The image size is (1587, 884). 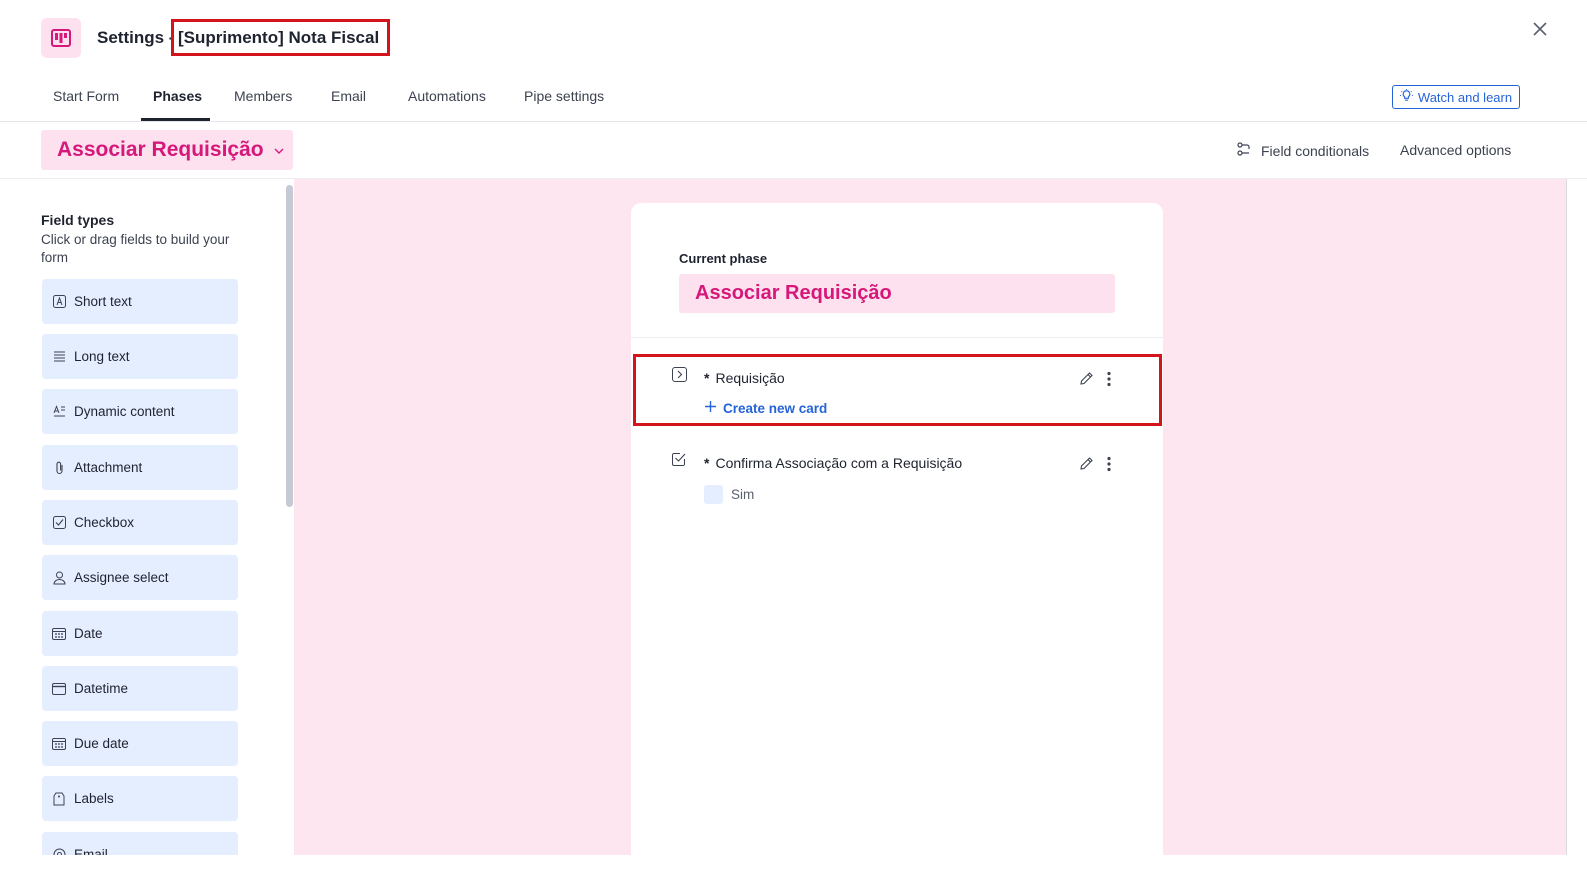 What do you see at coordinates (135, 248) in the screenshot?
I see `field-types-subtitle: Click or drag fields to build your form` at bounding box center [135, 248].